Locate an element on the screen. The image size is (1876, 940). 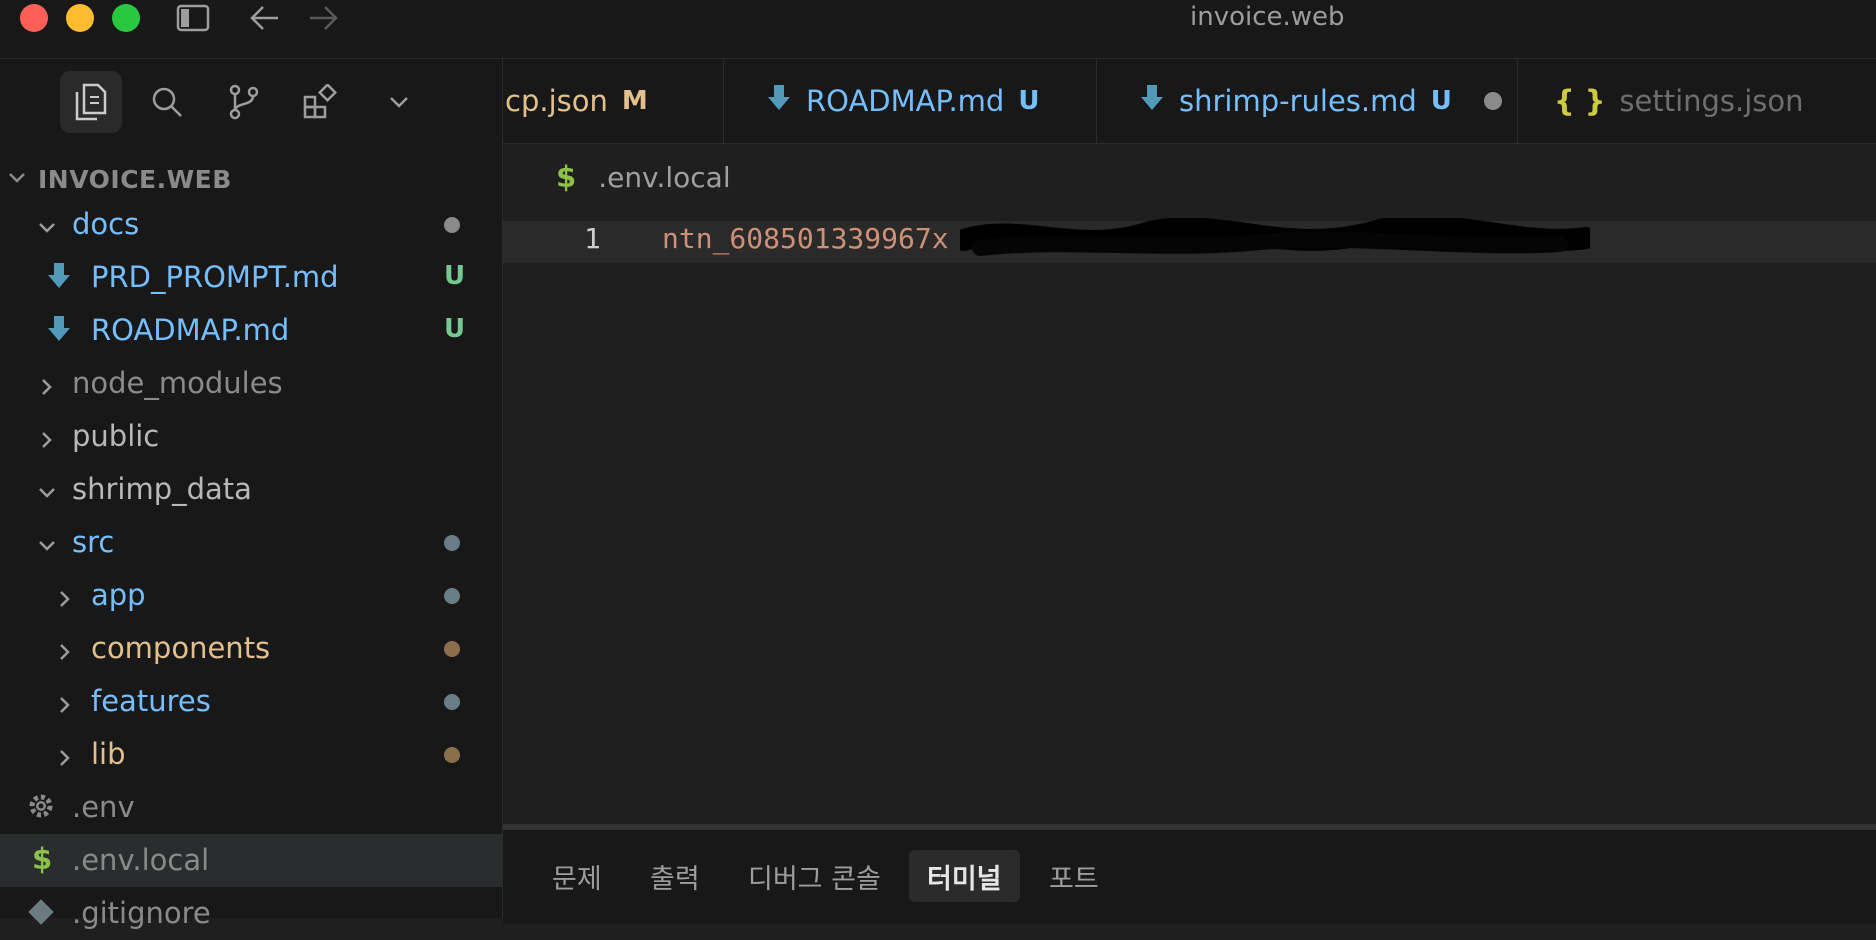
tab-mcp-json: ıcp.json M is located at coordinates (613, 101).